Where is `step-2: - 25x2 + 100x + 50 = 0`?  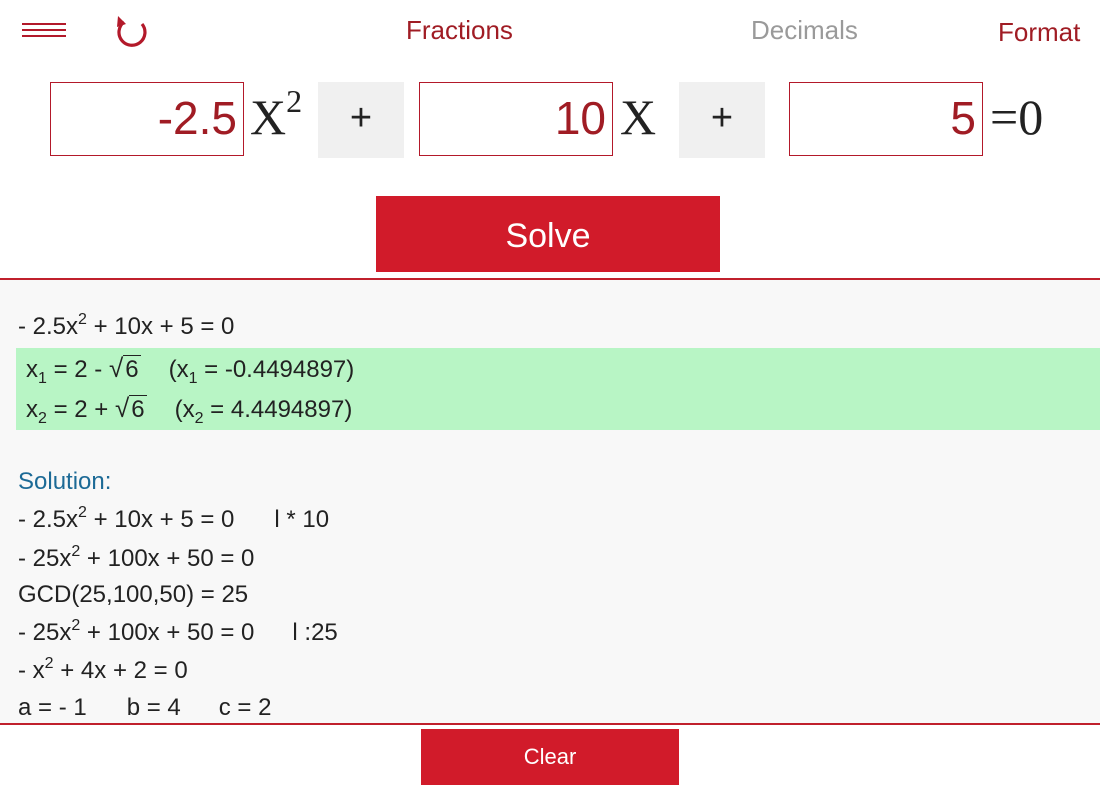 step-2: - 25x2 + 100x + 50 = 0 is located at coordinates (136, 558).